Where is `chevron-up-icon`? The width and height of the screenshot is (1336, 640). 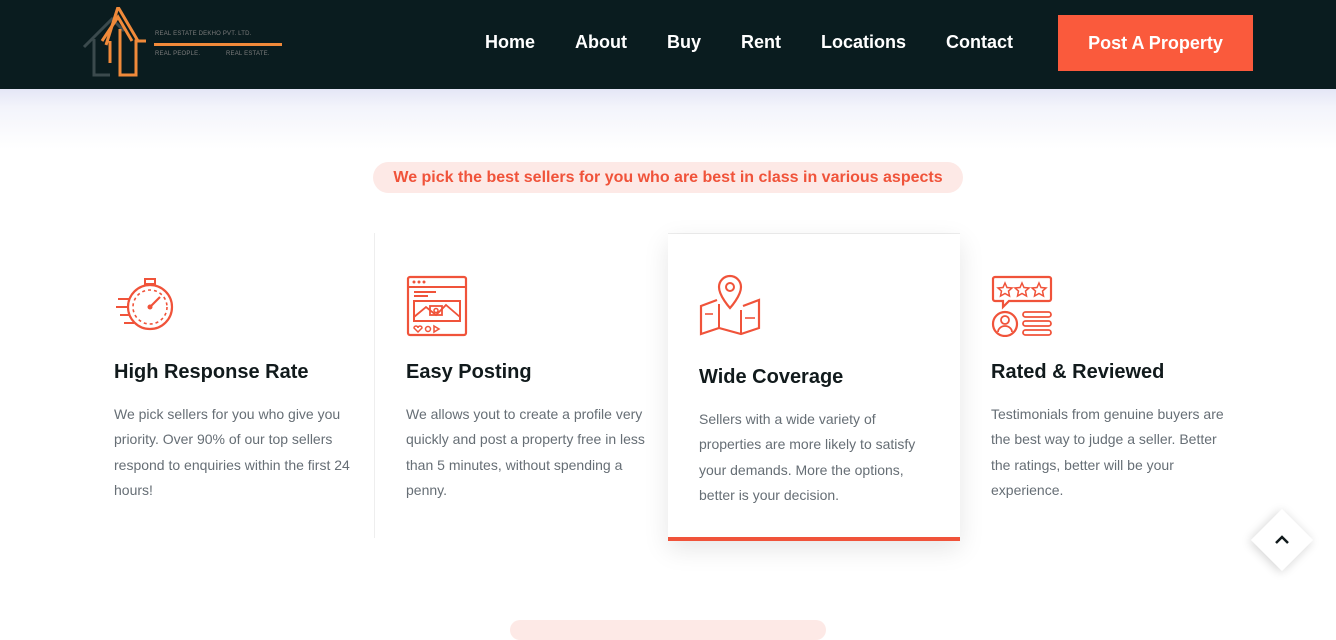 chevron-up-icon is located at coordinates (1282, 539).